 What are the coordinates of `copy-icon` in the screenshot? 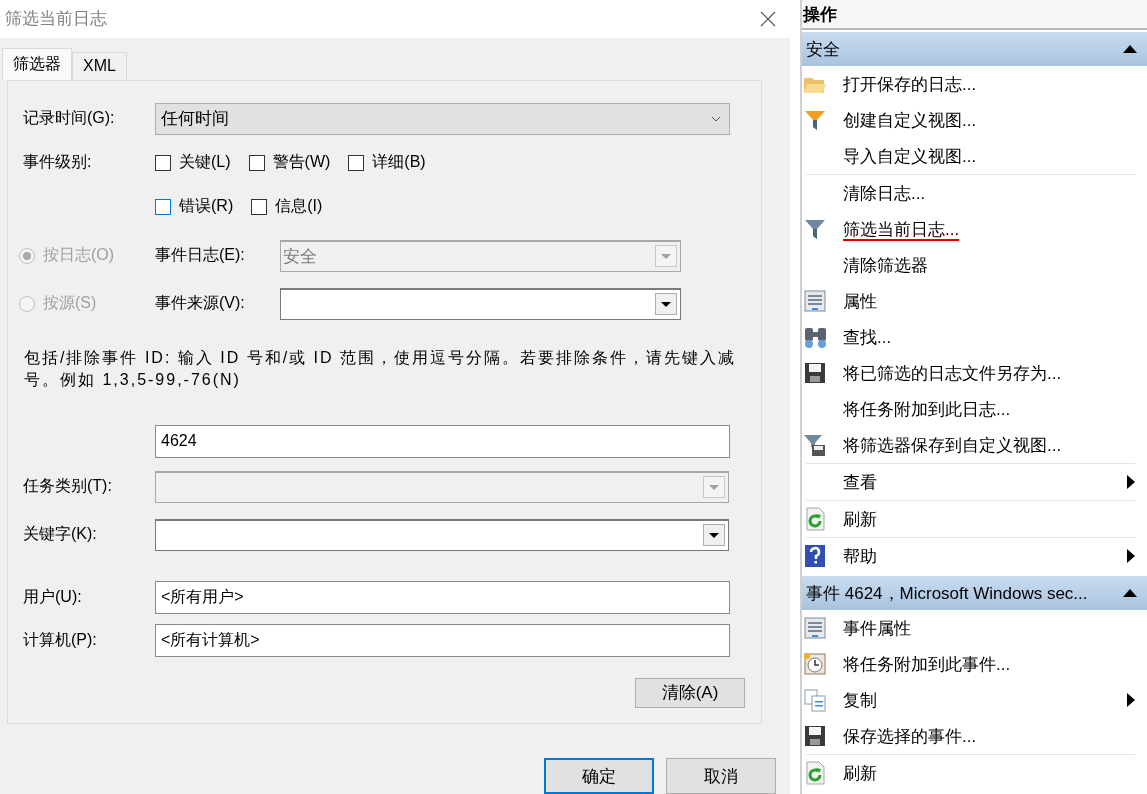 It's located at (815, 700).